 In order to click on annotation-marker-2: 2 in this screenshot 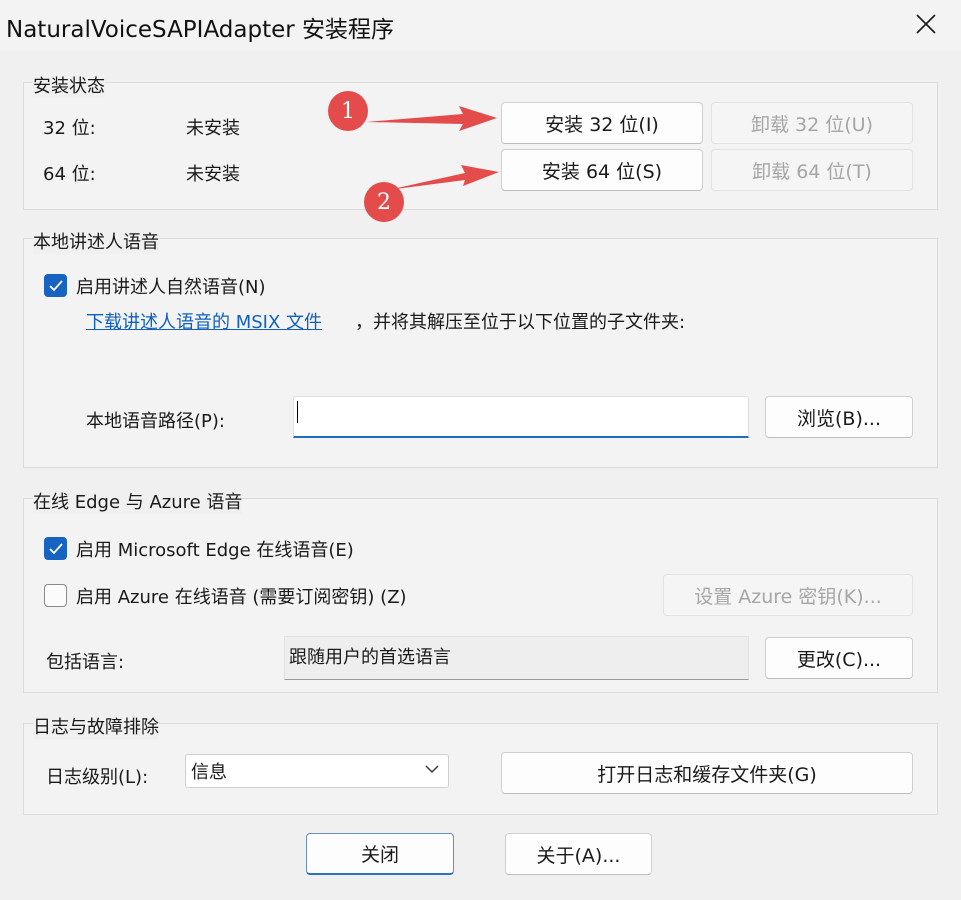, I will do `click(384, 202)`.